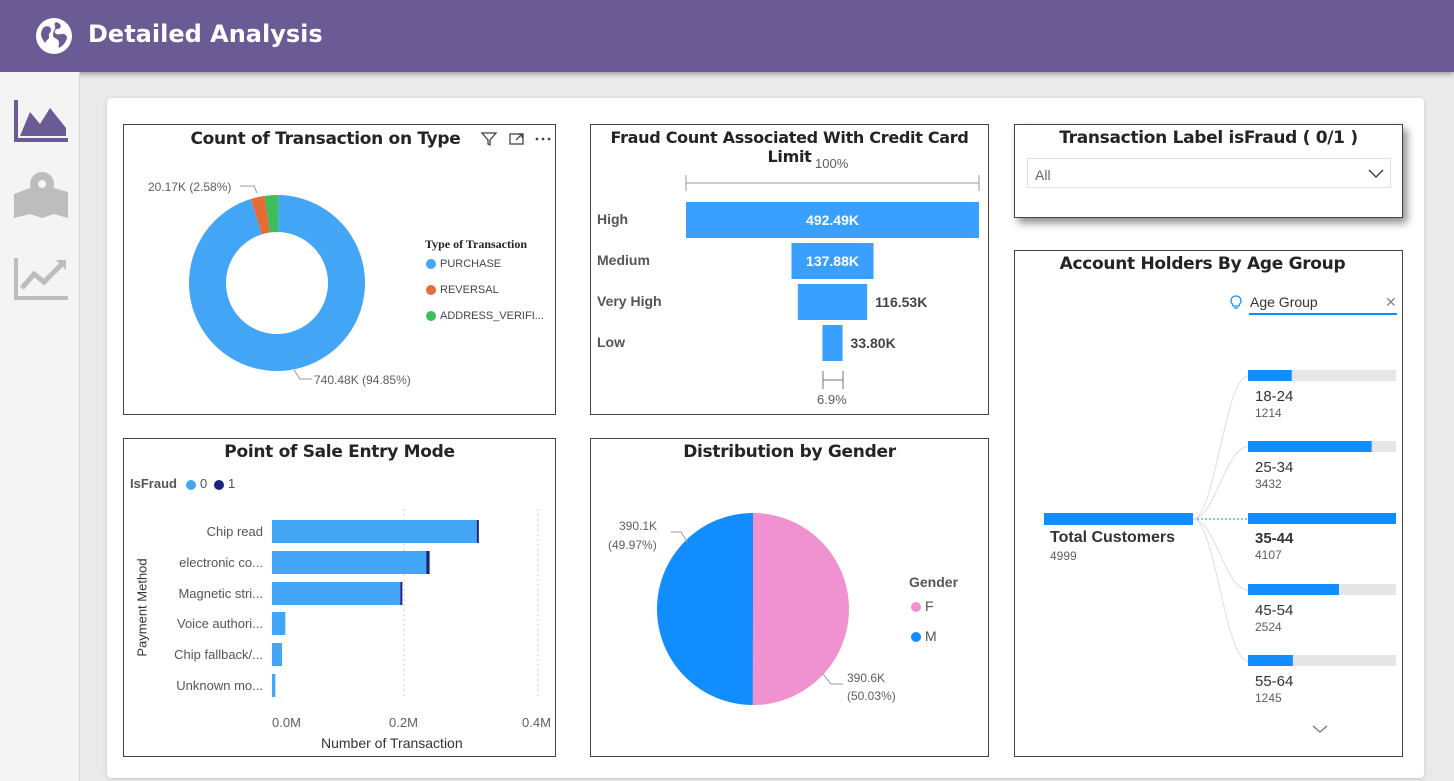 This screenshot has width=1454, height=781. I want to click on donut-chart: 20.17K (2.58%) 740.48K (94.85%), so click(279, 283).